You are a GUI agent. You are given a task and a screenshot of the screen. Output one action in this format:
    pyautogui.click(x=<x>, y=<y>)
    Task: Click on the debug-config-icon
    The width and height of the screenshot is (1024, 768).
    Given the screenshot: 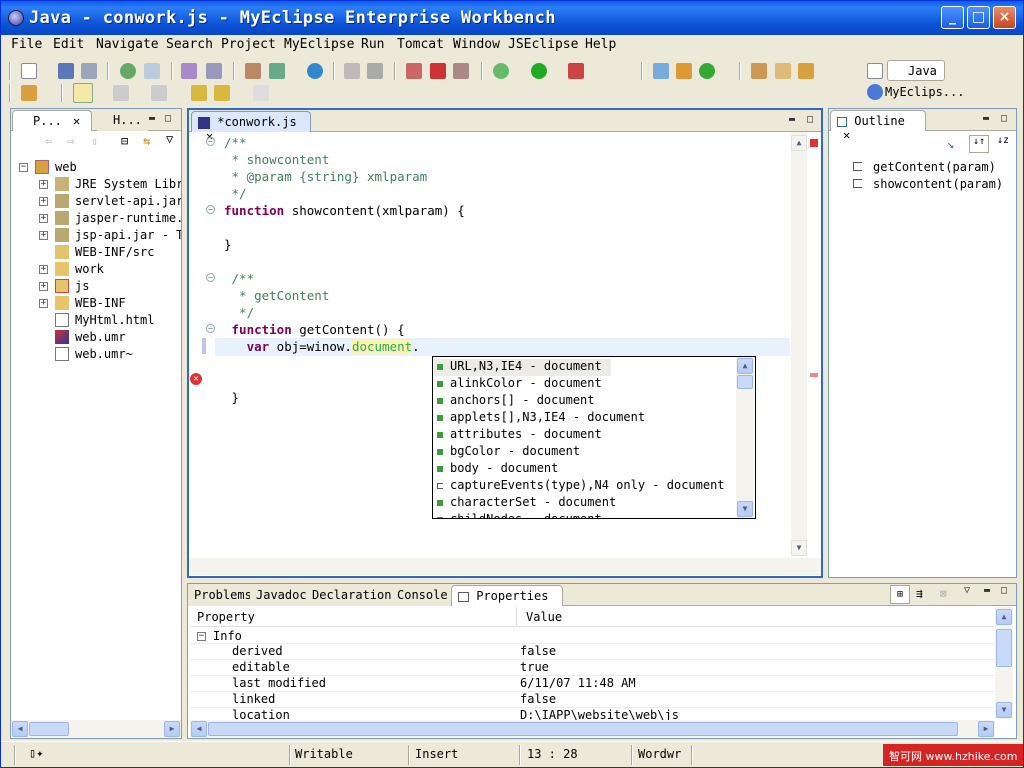 What is the action you would take?
    pyautogui.click(x=128, y=71)
    